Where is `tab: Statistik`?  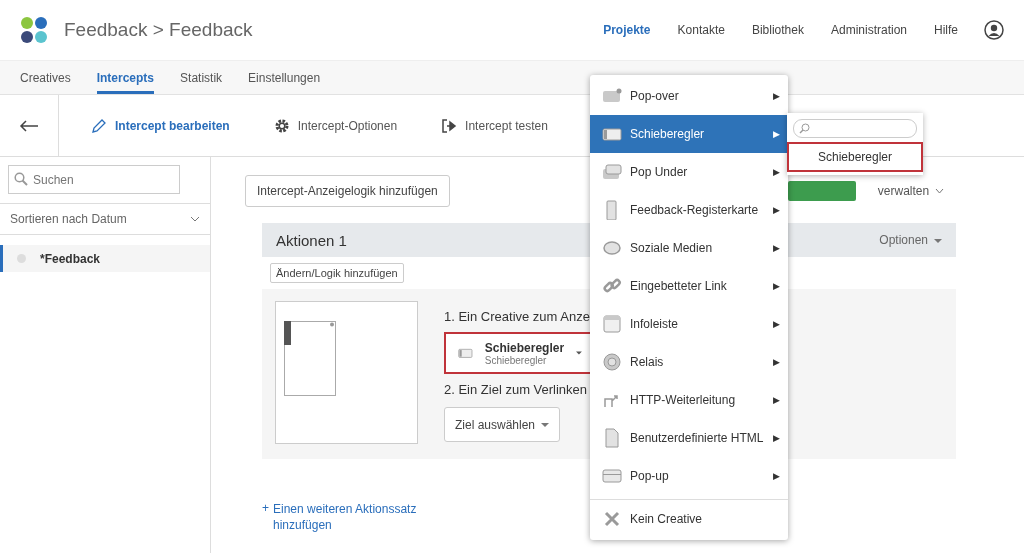 tab: Statistik is located at coordinates (201, 77).